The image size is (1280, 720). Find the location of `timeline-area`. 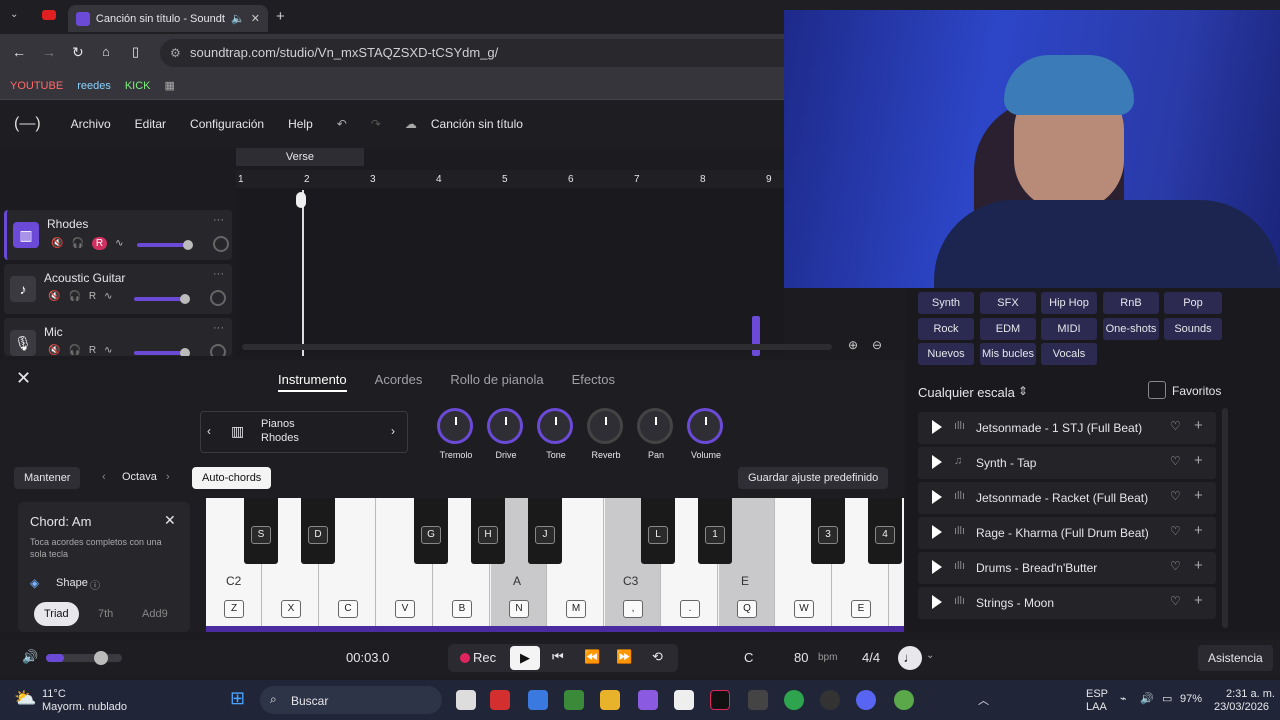

timeline-area is located at coordinates (534, 263).